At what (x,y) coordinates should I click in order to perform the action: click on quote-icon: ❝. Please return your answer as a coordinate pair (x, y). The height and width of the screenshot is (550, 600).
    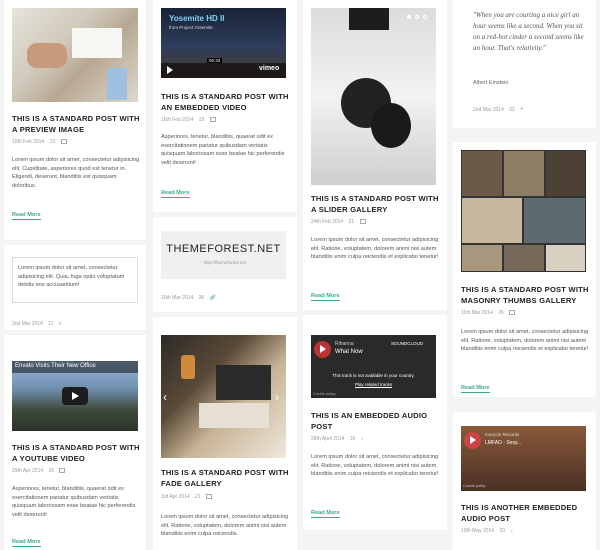
    Looking at the image, I should click on (521, 110).